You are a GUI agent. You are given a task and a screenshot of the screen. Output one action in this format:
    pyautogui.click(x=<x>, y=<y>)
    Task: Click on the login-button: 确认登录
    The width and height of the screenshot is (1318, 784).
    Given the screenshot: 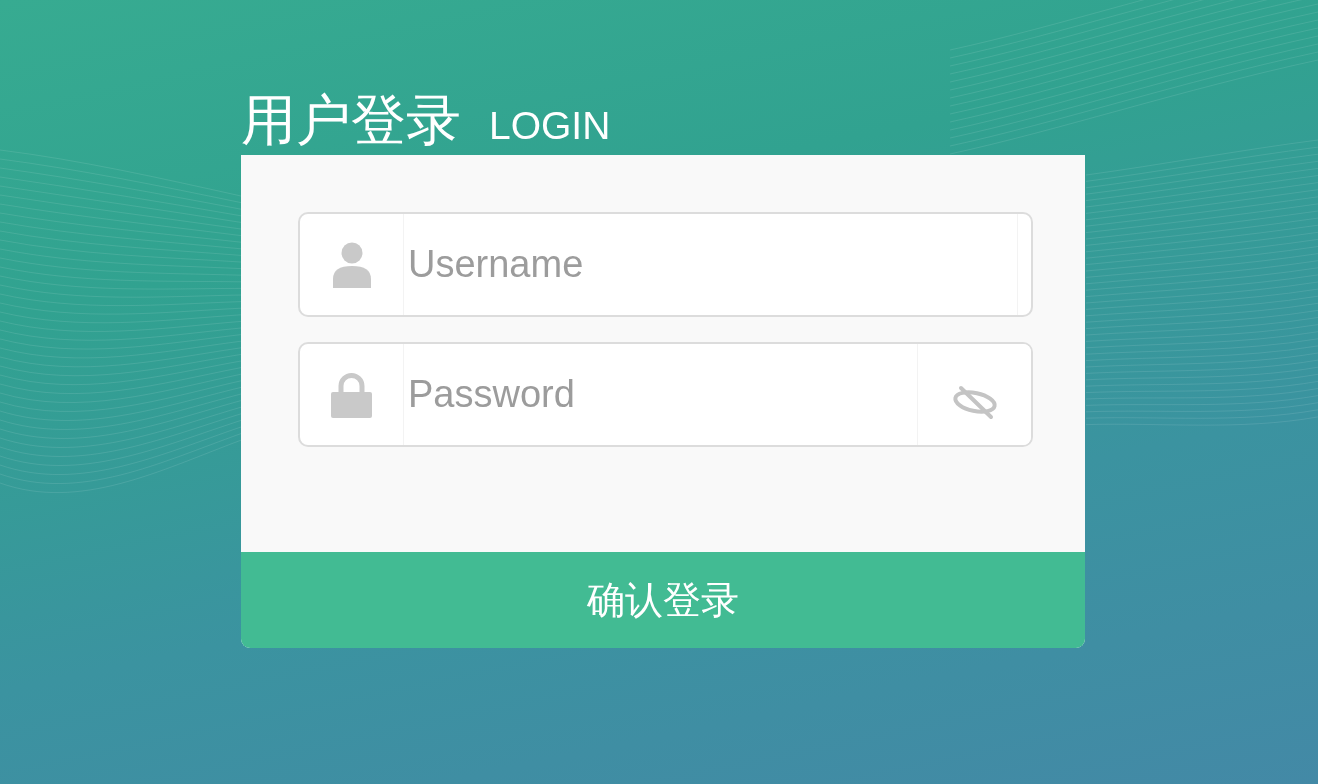 What is the action you would take?
    pyautogui.click(x=663, y=600)
    